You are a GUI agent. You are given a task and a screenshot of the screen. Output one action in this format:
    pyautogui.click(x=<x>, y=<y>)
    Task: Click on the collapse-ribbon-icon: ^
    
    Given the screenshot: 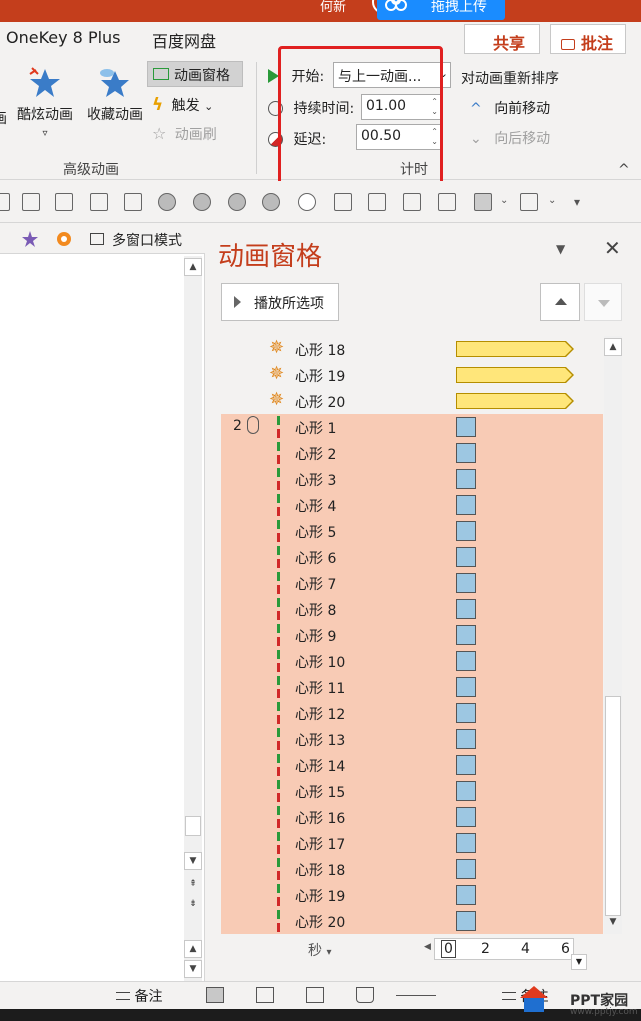 What is the action you would take?
    pyautogui.click(x=624, y=170)
    